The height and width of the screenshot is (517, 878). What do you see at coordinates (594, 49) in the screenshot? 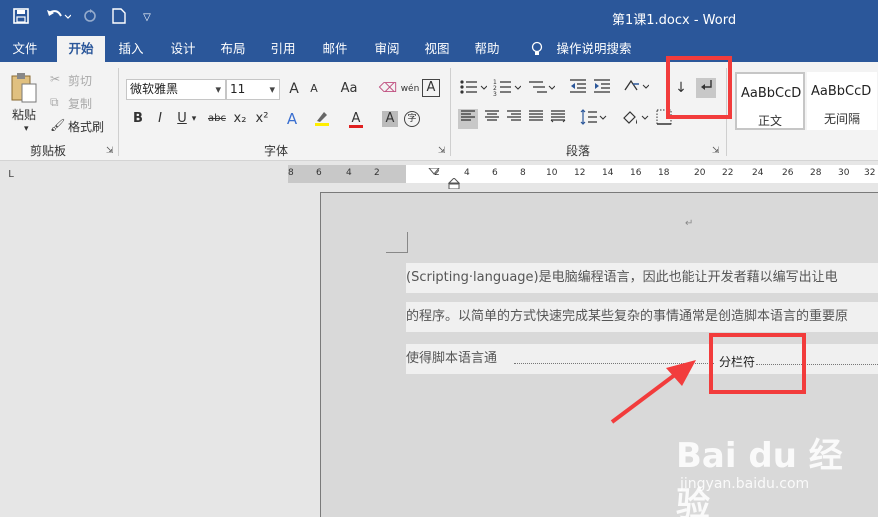
I see `tell-me-search: 操作说明搜索` at bounding box center [594, 49].